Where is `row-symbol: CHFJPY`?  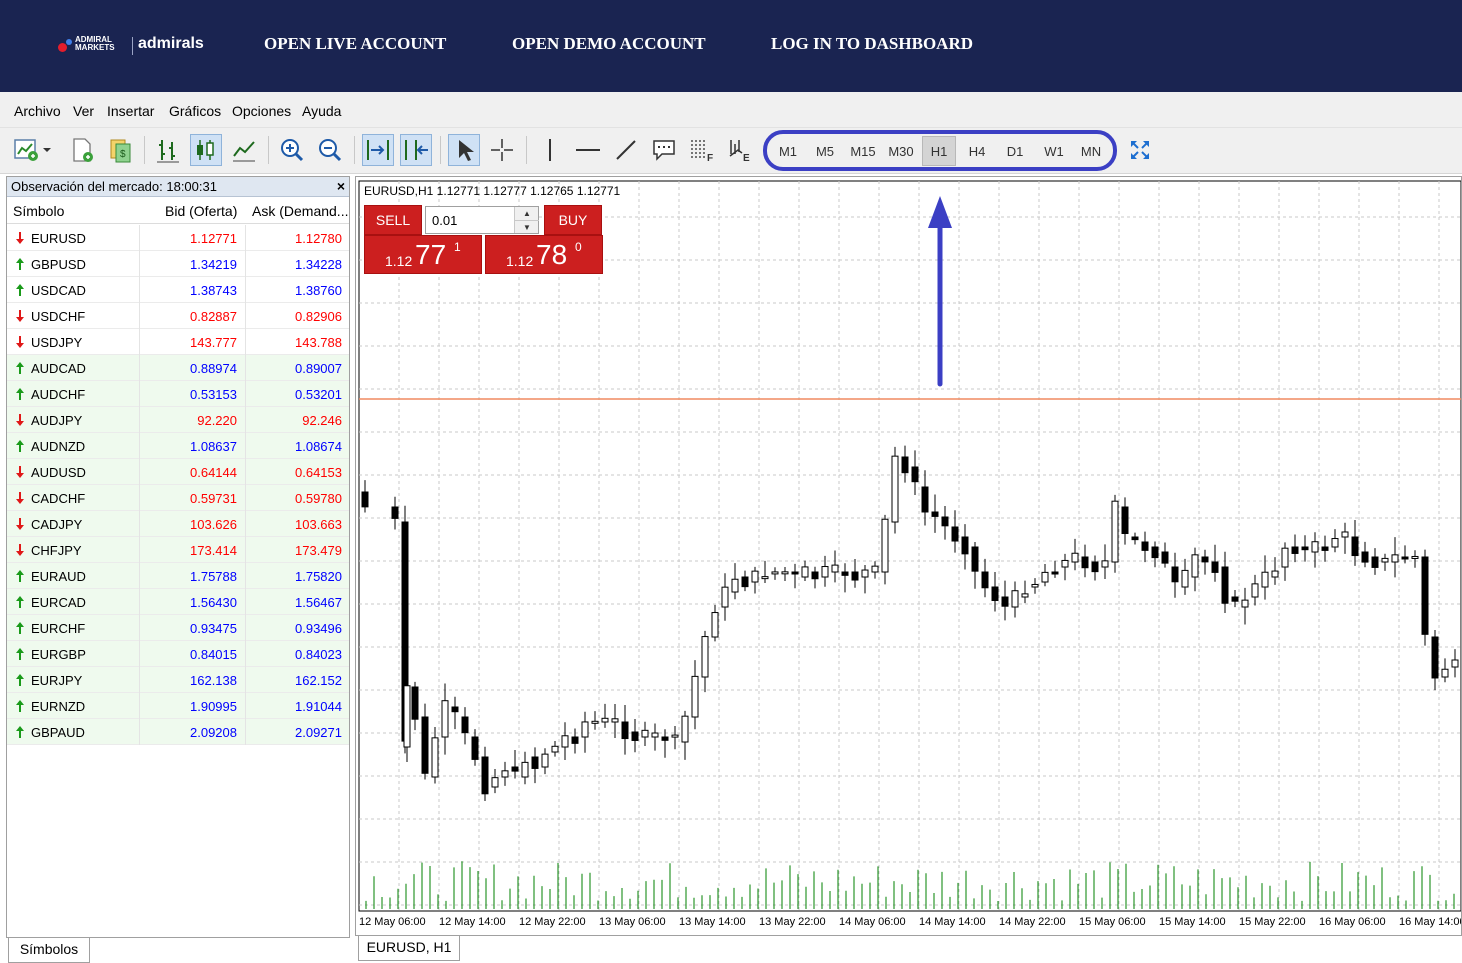 row-symbol: CHFJPY is located at coordinates (56, 550).